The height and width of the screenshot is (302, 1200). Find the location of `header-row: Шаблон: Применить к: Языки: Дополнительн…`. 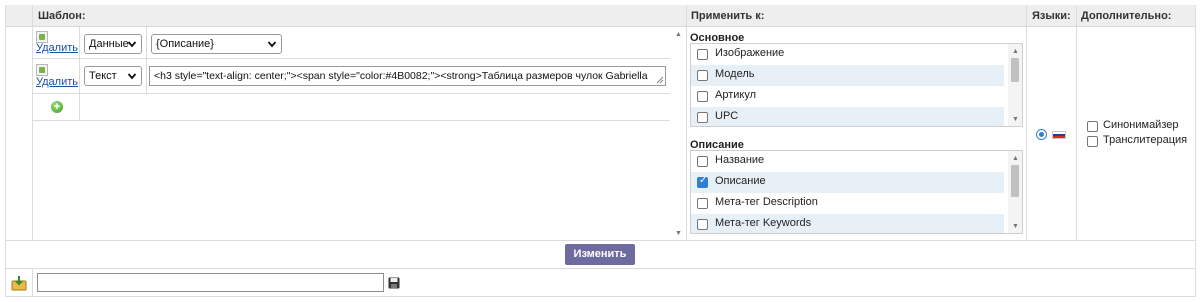

header-row: Шаблон: Применить к: Языки: Дополнительн… is located at coordinates (600, 16).